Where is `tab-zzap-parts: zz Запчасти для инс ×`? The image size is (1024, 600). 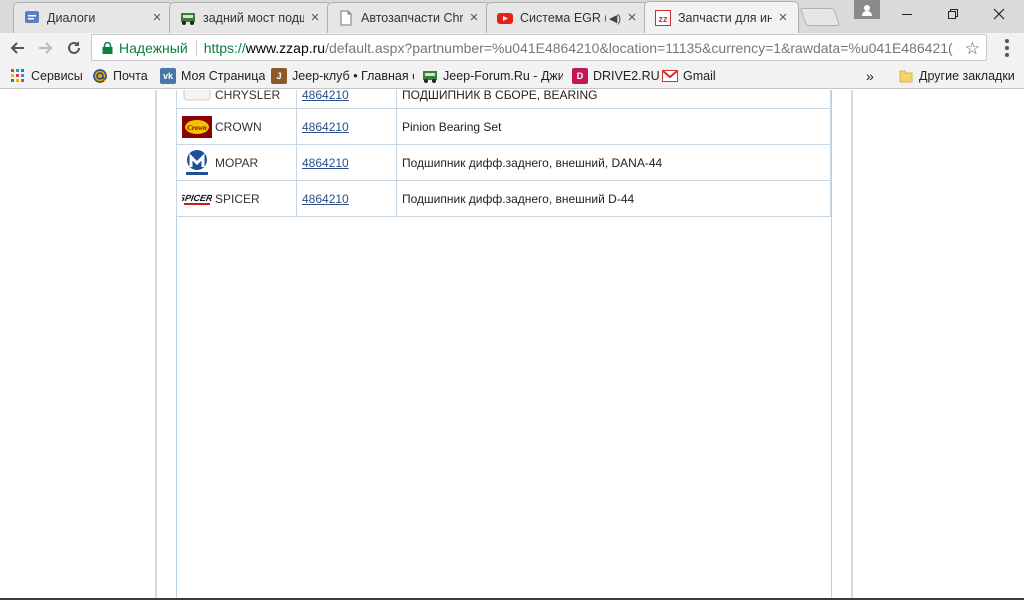 tab-zzap-parts: zz Запчасти для инс × is located at coordinates (721, 17).